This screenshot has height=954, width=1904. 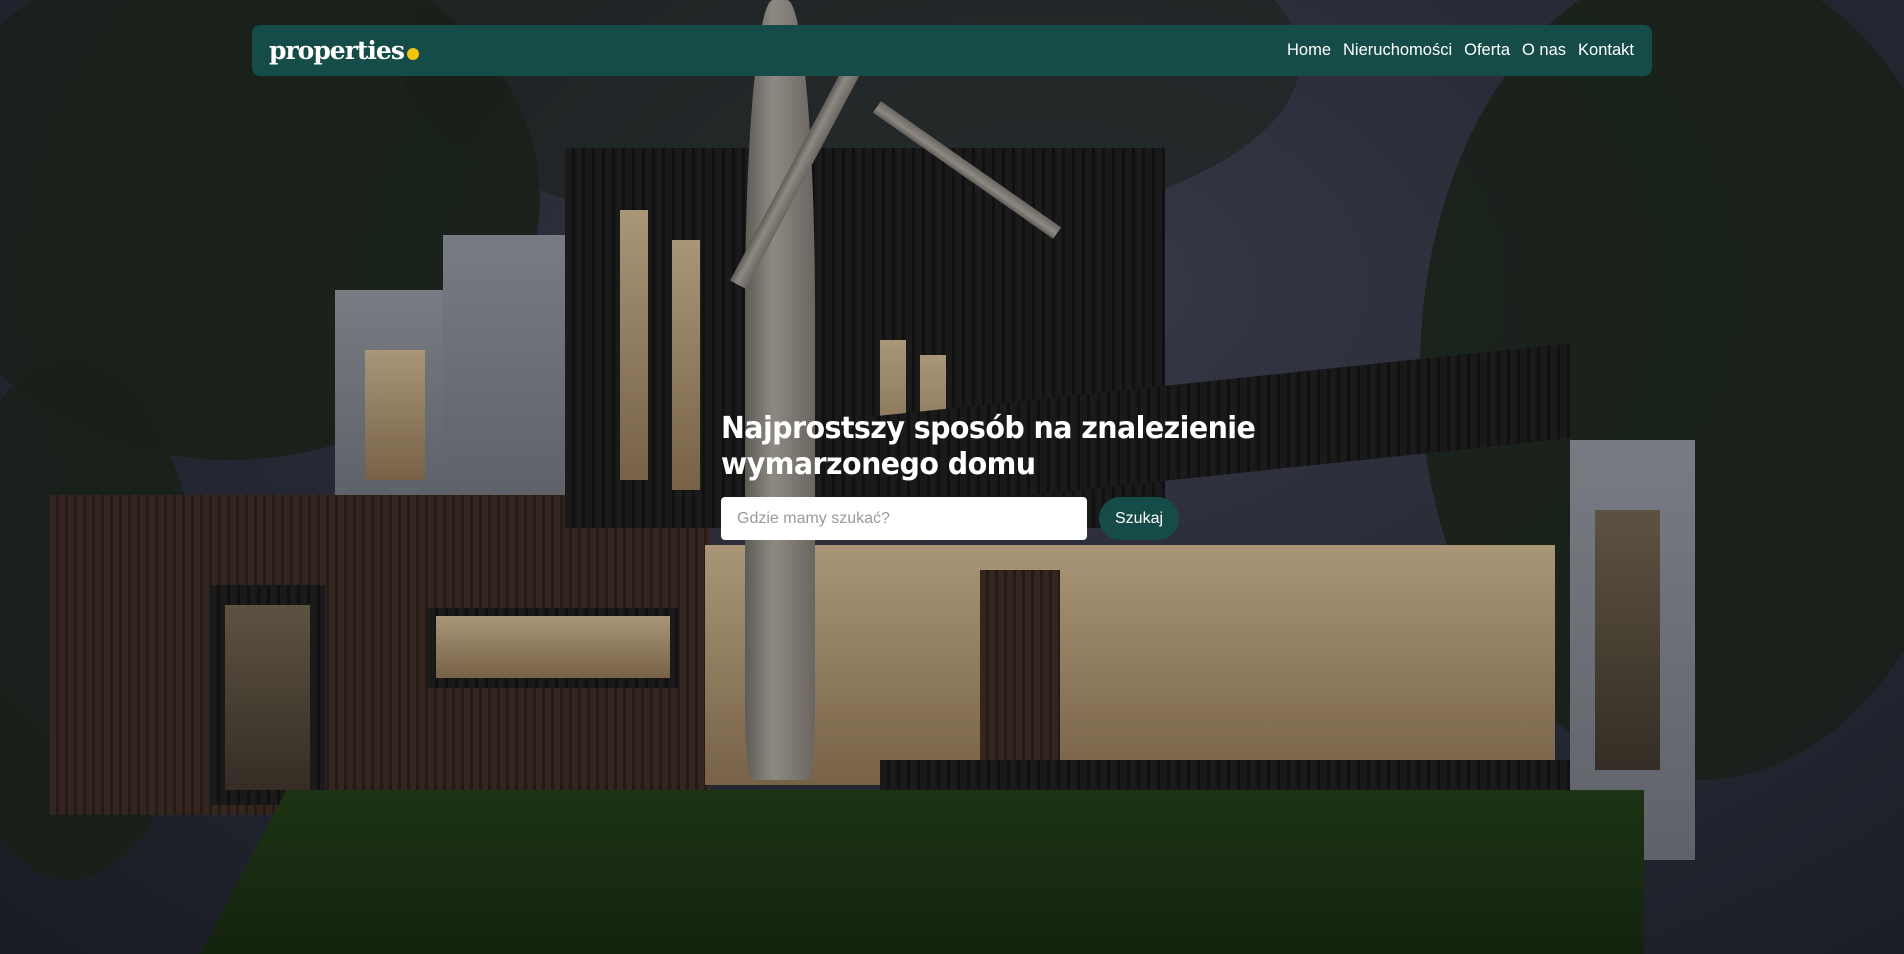 I want to click on search-input, so click(x=904, y=518).